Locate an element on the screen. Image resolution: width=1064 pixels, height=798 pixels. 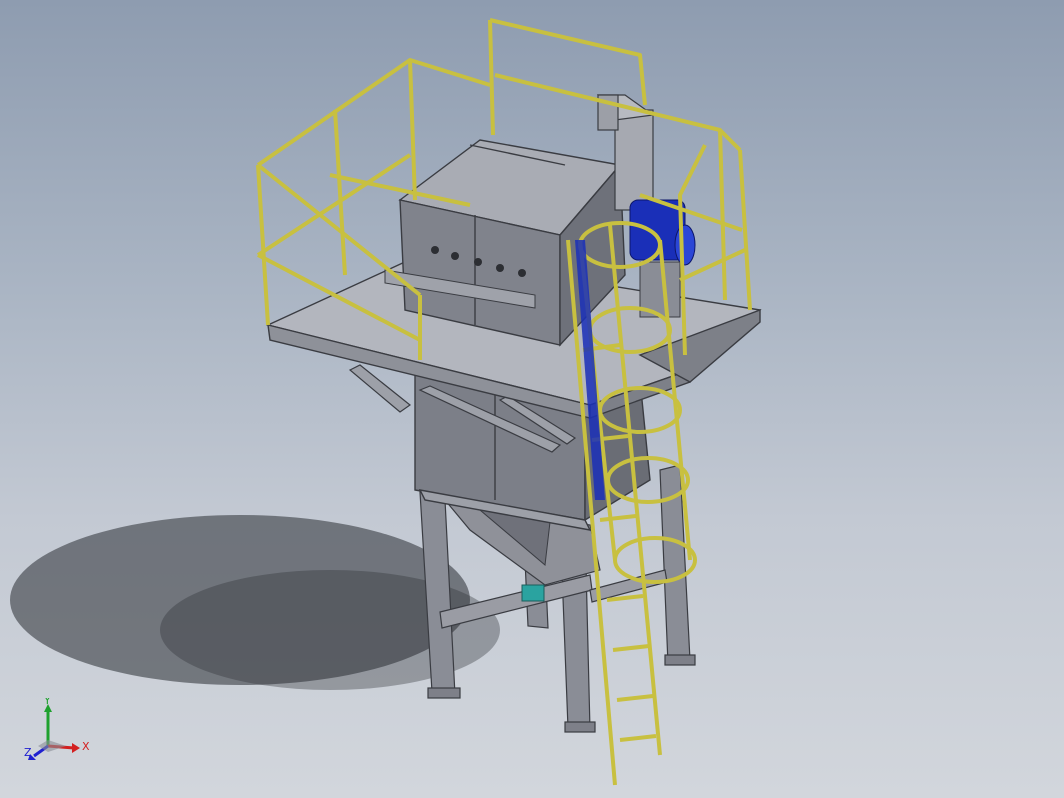
triad-x-label: X is located at coordinates (86, 746).